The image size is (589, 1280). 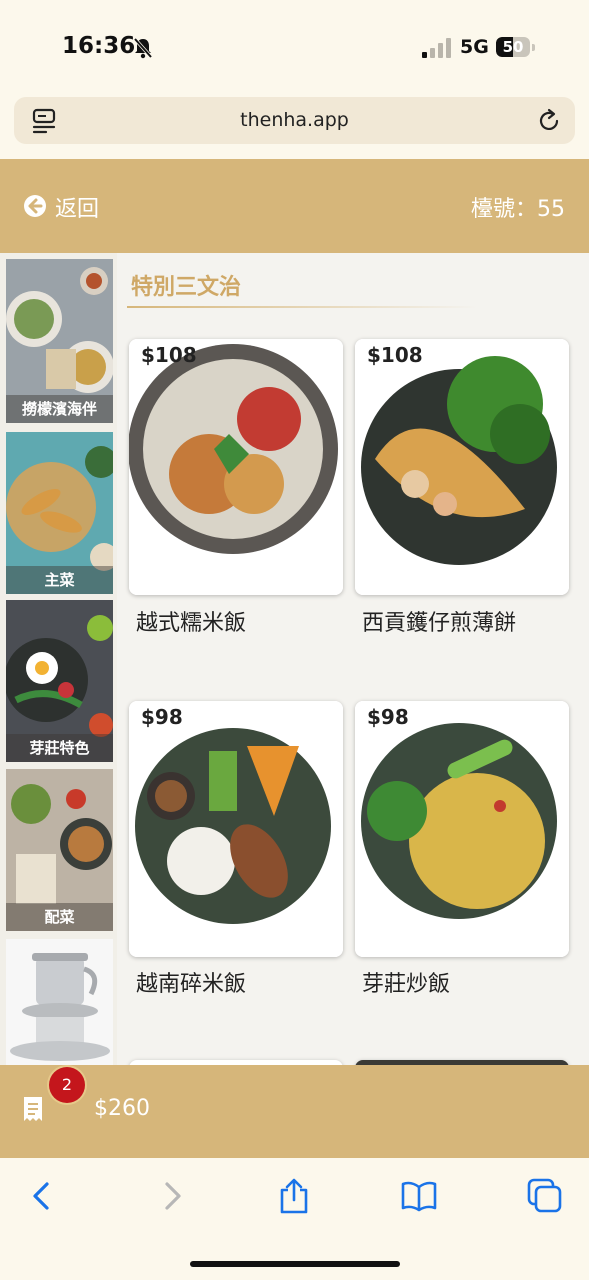 I want to click on network-type: 5G, so click(x=474, y=47).